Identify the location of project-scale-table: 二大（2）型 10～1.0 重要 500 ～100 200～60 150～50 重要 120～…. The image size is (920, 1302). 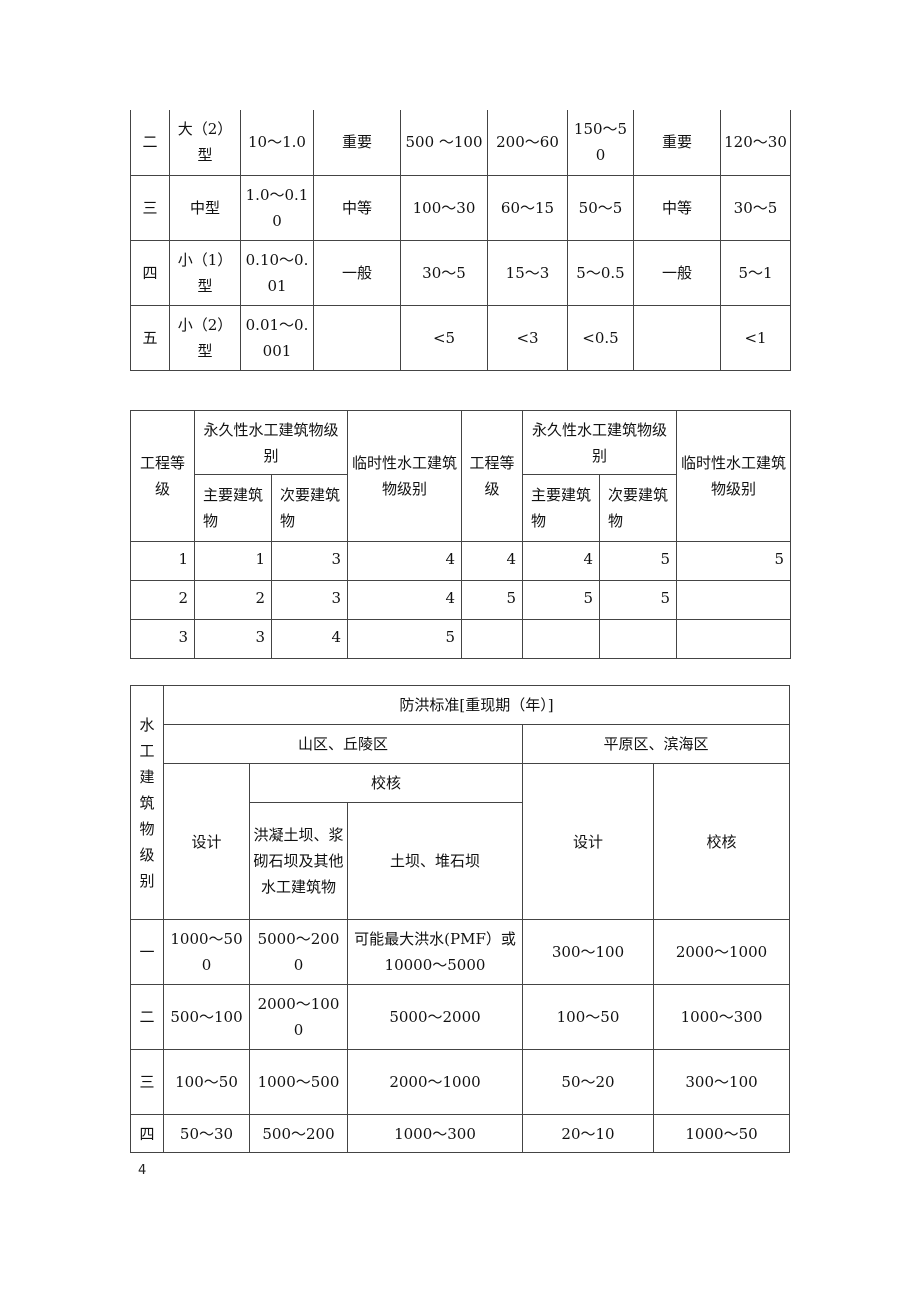
(460, 240).